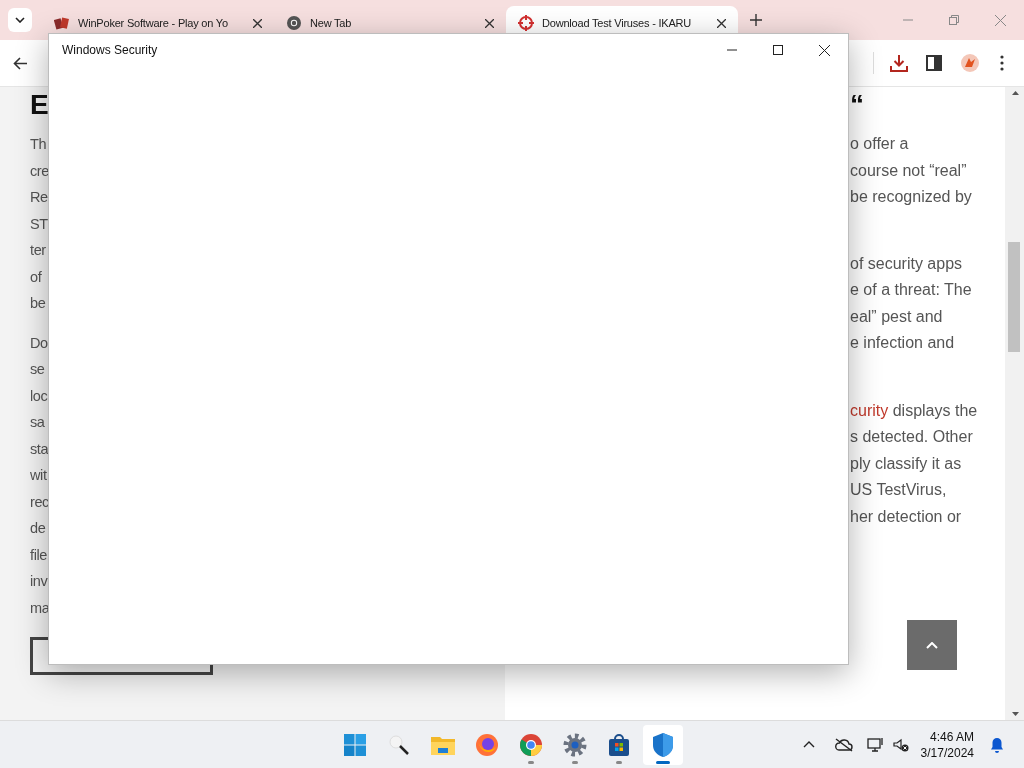 The height and width of the screenshot is (768, 1024). What do you see at coordinates (899, 63) in the screenshot?
I see `download-icon` at bounding box center [899, 63].